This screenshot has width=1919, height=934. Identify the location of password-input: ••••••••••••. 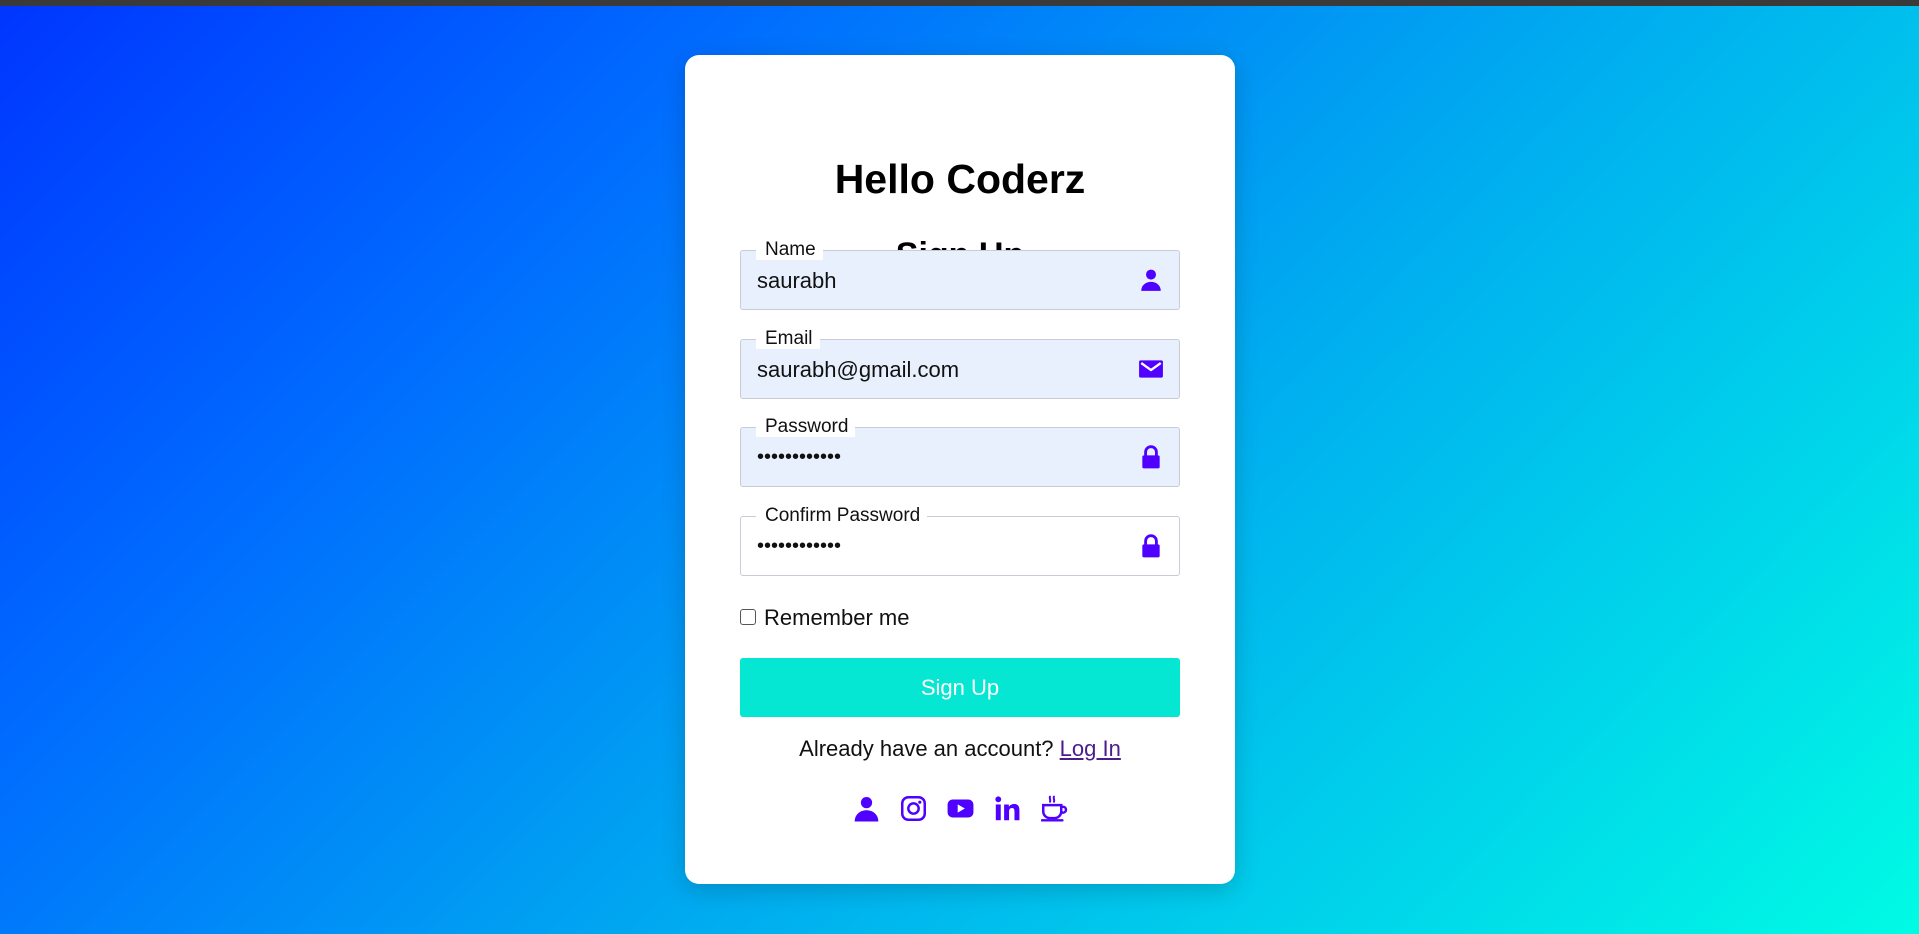
(799, 457).